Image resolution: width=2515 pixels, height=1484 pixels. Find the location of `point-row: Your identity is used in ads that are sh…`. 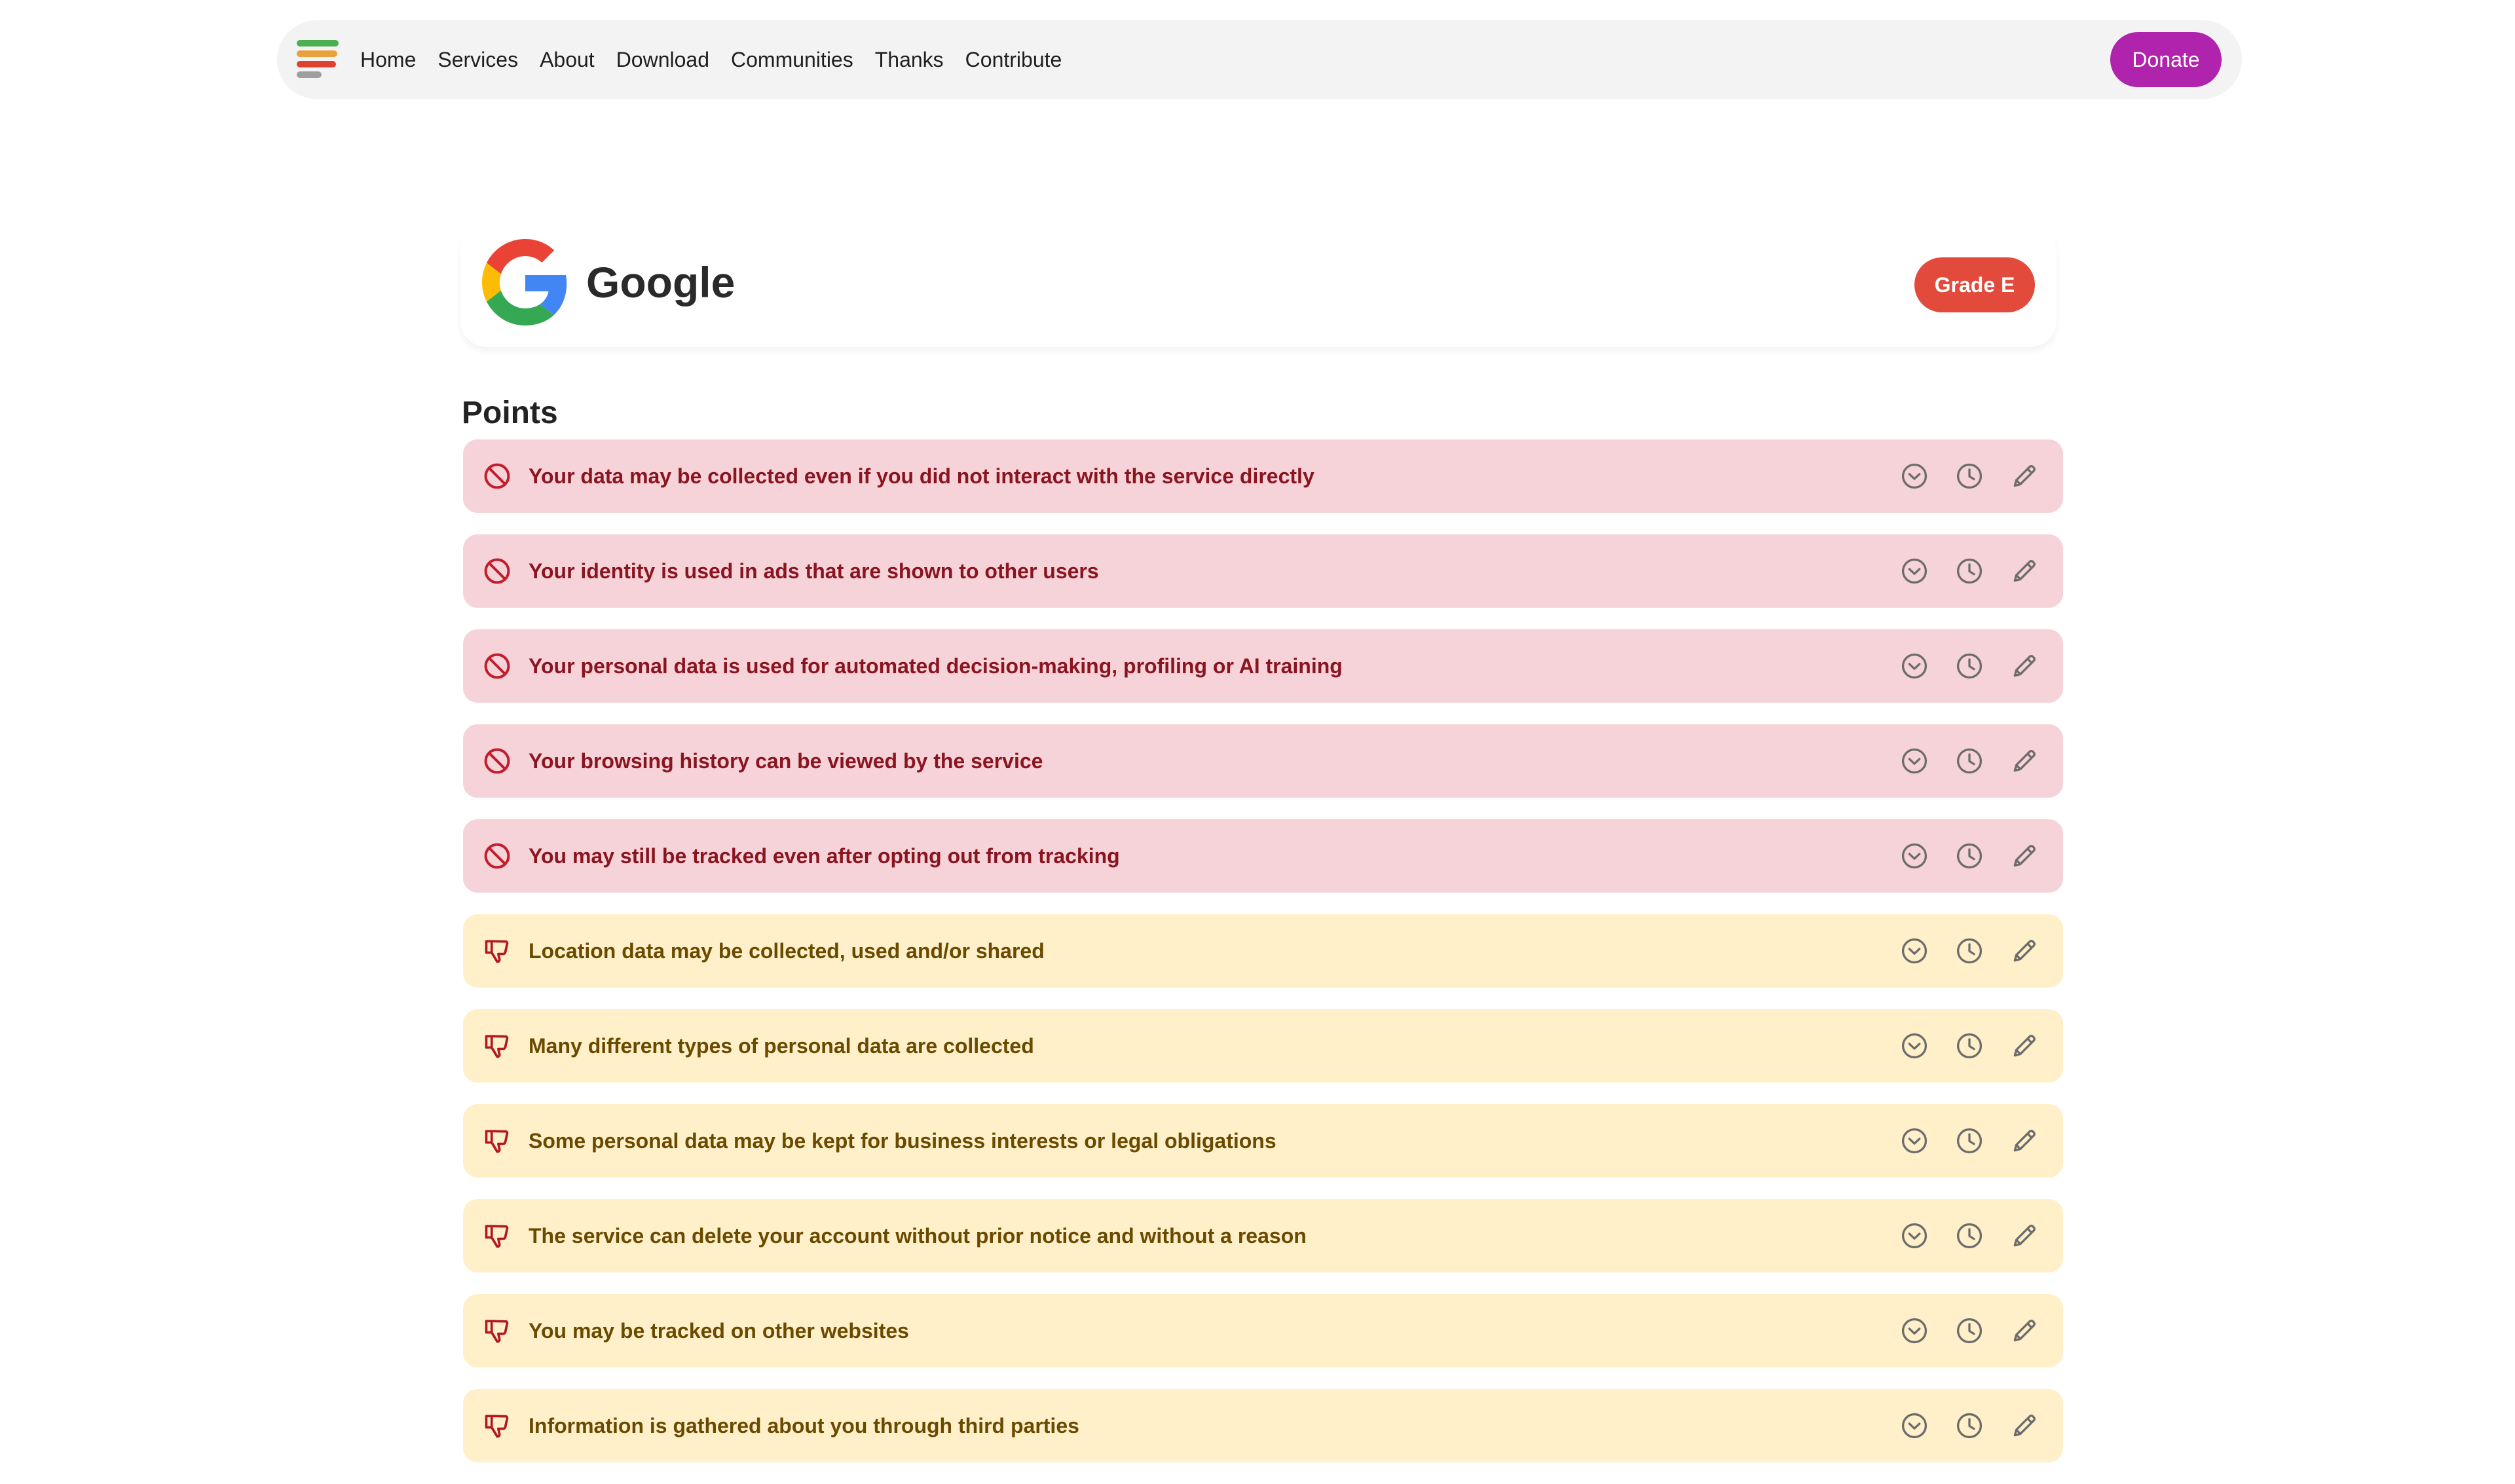

point-row: Your identity is used in ads that are sh… is located at coordinates (1263, 571).